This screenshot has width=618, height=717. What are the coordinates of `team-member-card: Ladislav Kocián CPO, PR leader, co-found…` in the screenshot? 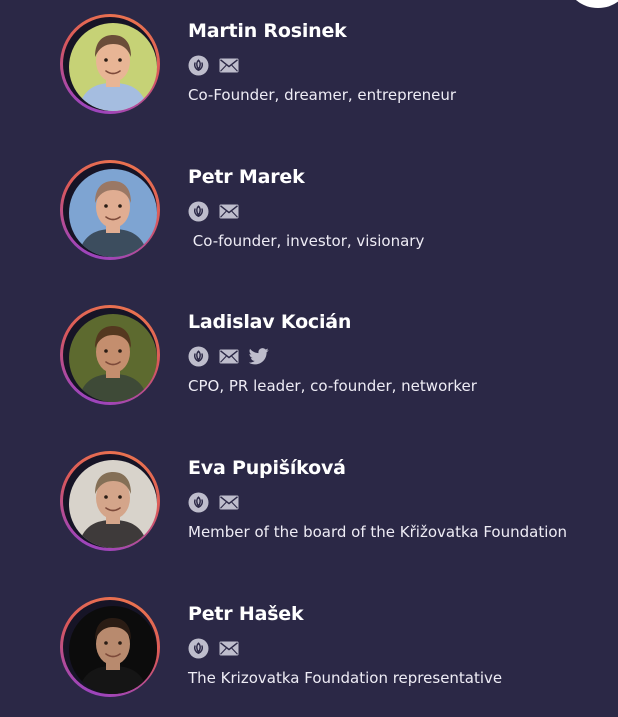 It's located at (330, 355).